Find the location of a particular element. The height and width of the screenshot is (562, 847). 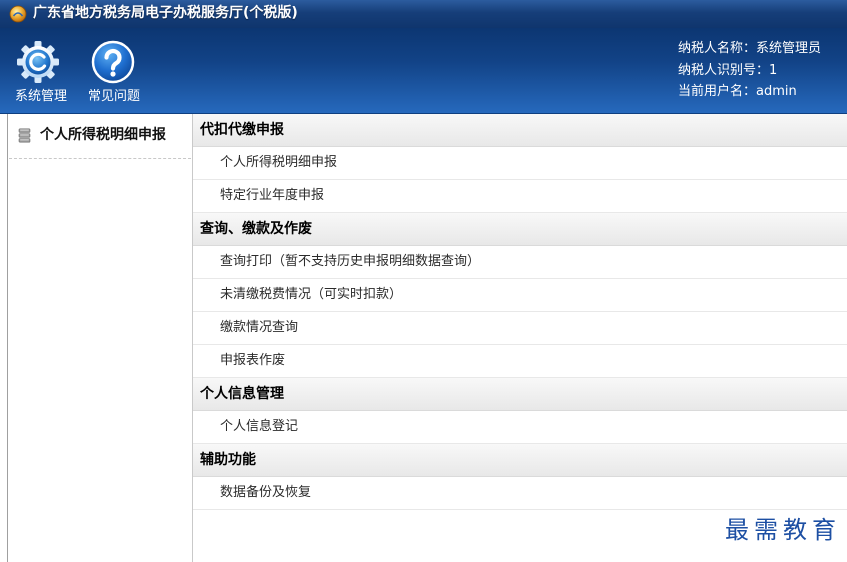

app-logo-icon is located at coordinates (18, 14).